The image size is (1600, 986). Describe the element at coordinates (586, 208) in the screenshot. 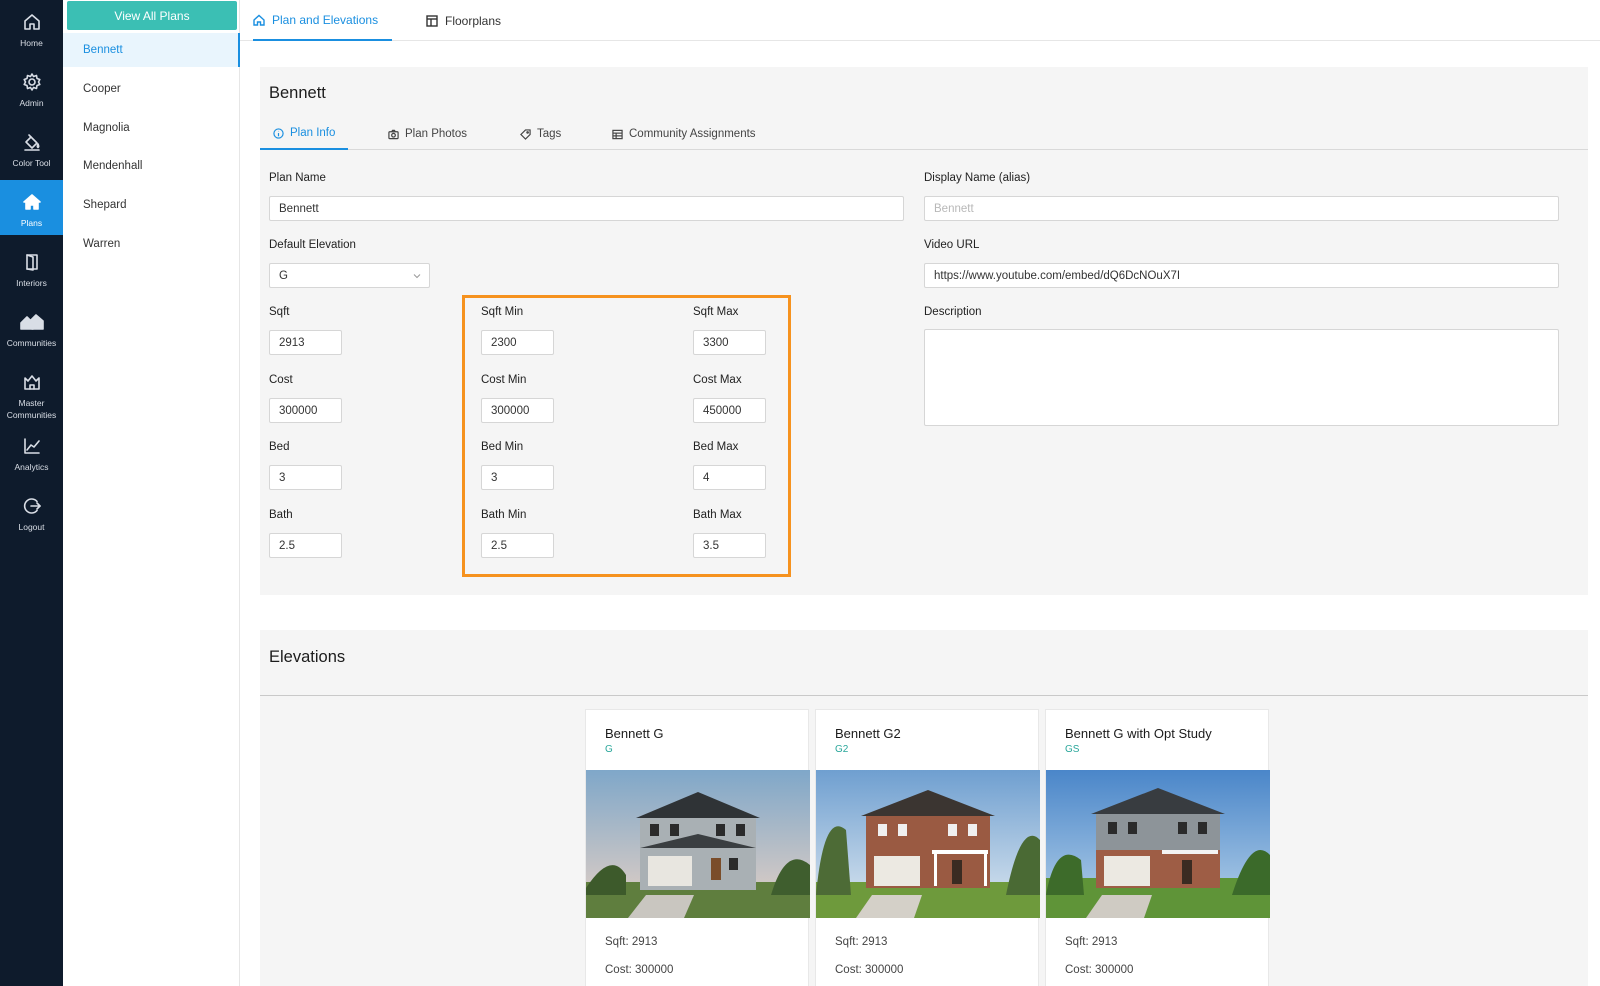

I see `plan-name-input: Bennett` at that location.